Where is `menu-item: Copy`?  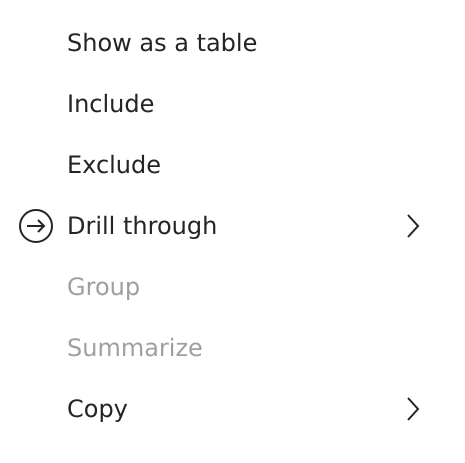 menu-item: Copy is located at coordinates (220, 408).